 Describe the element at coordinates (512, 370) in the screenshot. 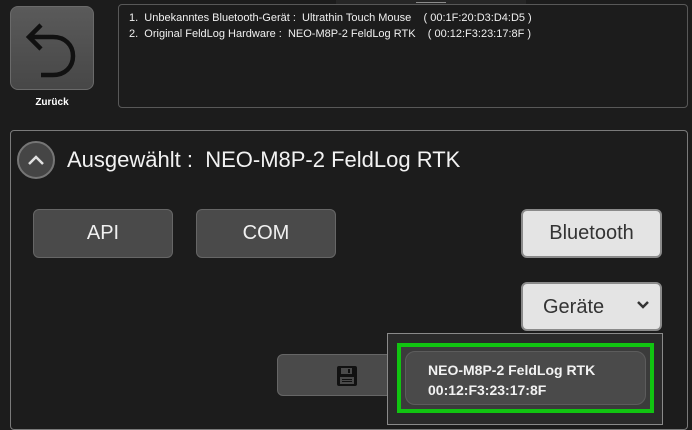

I see `option-device-name: NEO-M8P-2 FeldLog RTK` at that location.